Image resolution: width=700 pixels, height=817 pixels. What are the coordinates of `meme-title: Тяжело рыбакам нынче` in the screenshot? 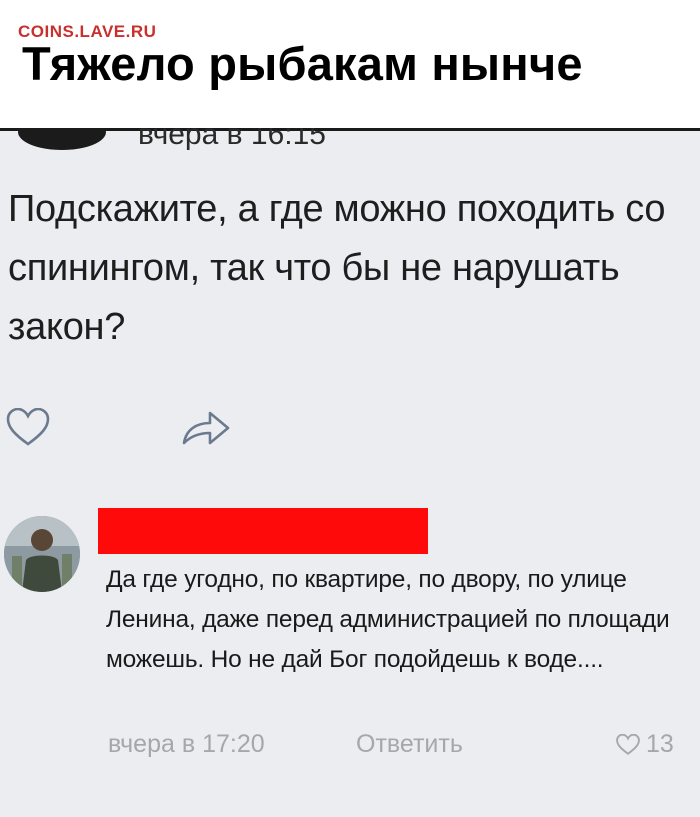 It's located at (302, 63).